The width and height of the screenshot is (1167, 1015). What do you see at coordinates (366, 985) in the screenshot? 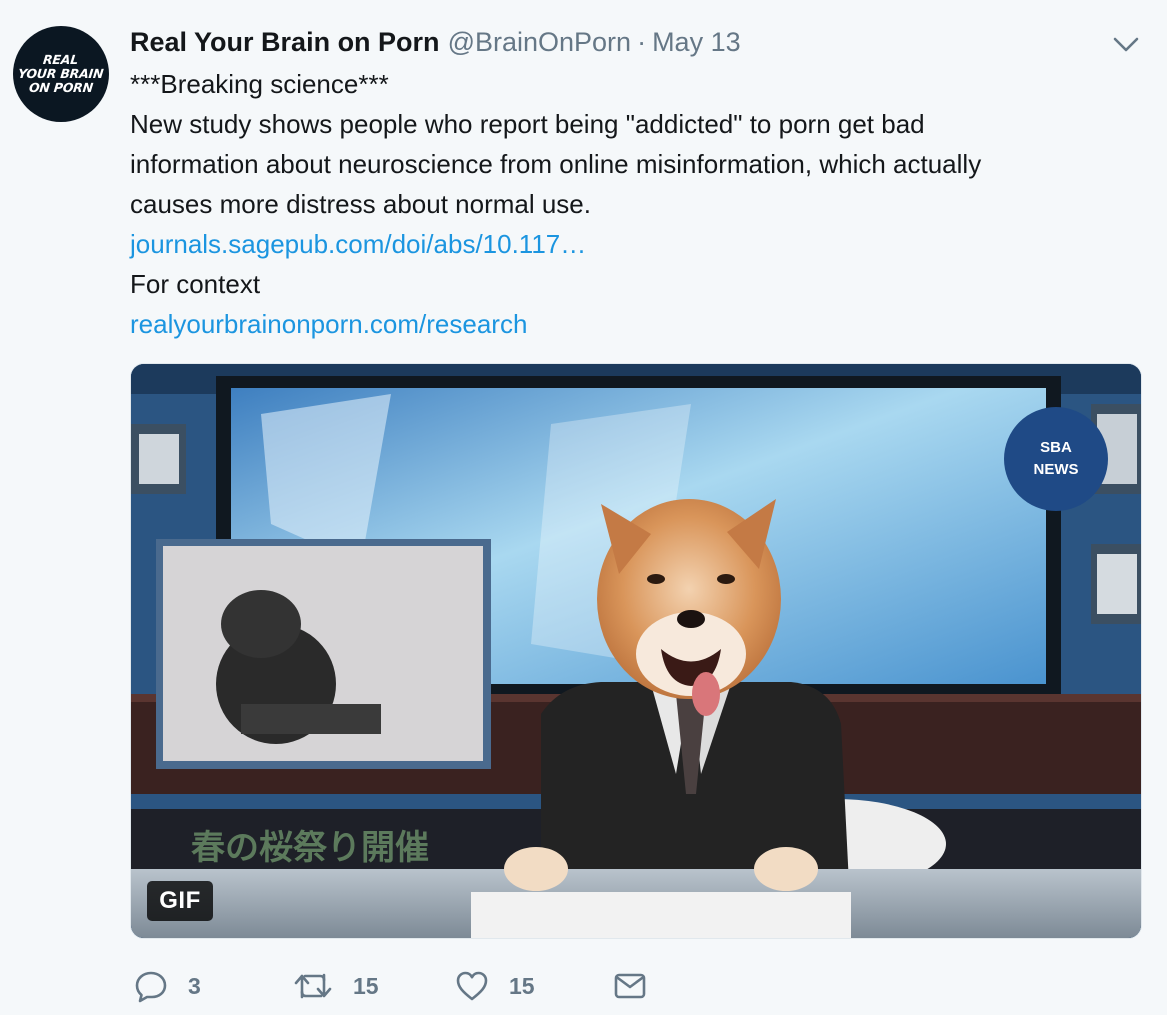
I see `retweet-count: 15` at bounding box center [366, 985].